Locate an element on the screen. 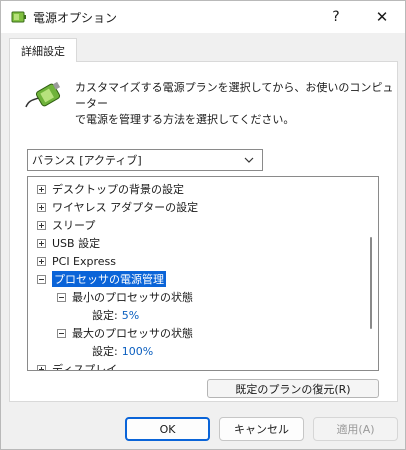 The width and height of the screenshot is (406, 450). tree-item-pci-express: PCI Express is located at coordinates (76, 261).